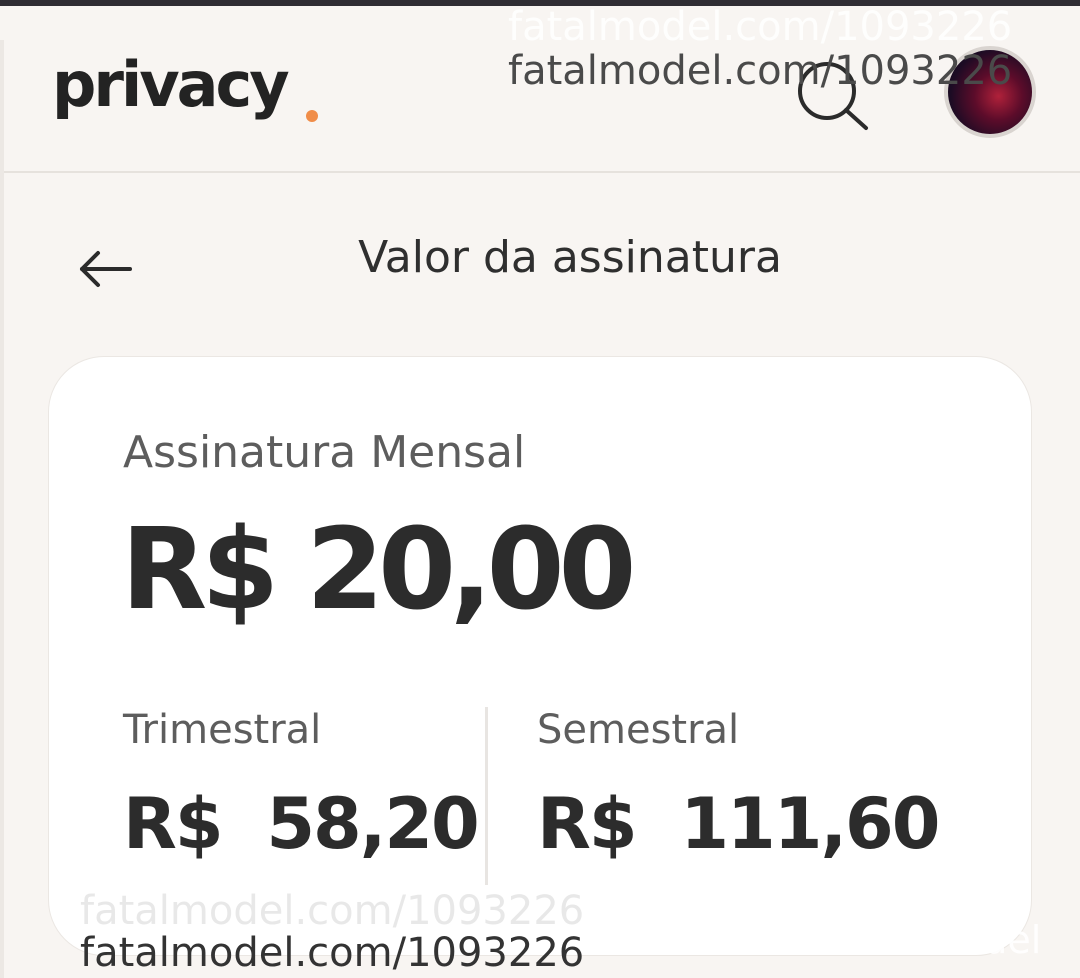 This screenshot has height=978, width=1080. Describe the element at coordinates (378, 570) in the screenshot. I see `monthly-plan-price: R$ 20,00` at that location.